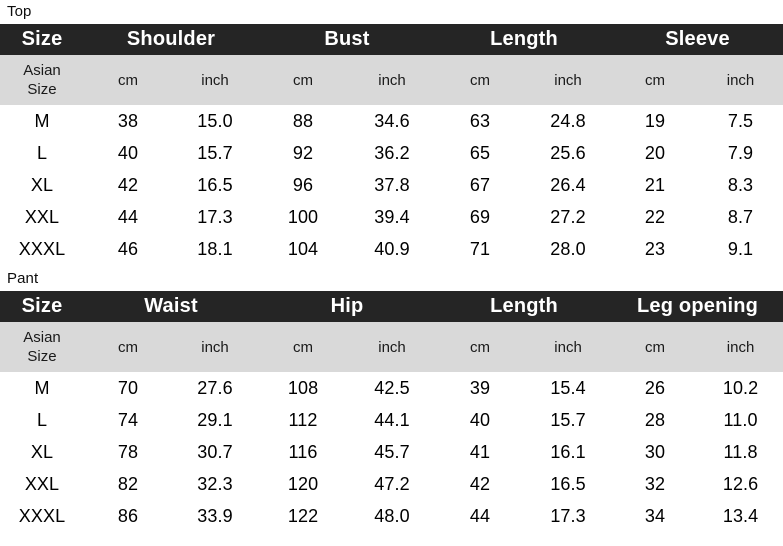 The height and width of the screenshot is (546, 783). Describe the element at coordinates (524, 306) in the screenshot. I see `pant-header-group-length: Length` at that location.